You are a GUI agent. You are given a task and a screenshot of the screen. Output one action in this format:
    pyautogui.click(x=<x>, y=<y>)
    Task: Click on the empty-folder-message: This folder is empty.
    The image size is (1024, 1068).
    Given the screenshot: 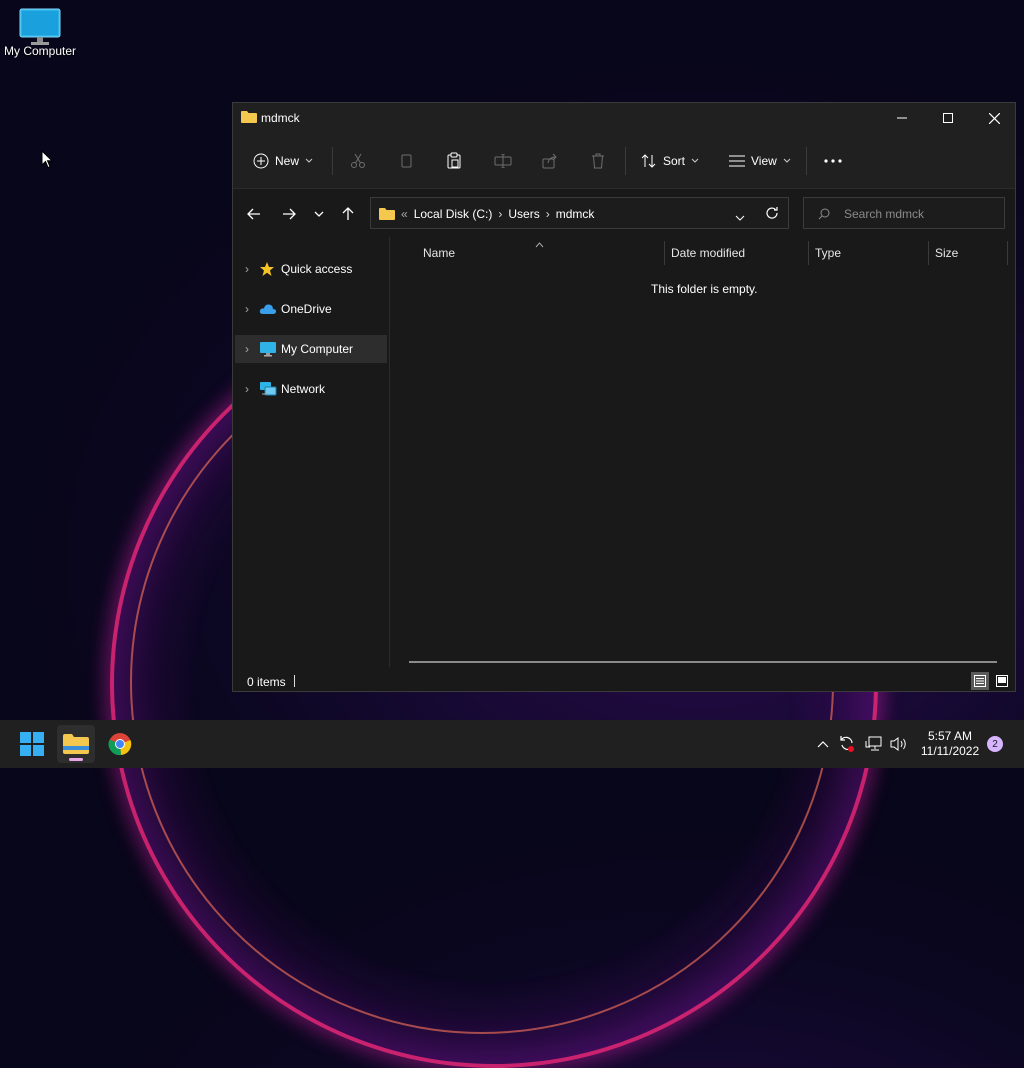 What is the action you would take?
    pyautogui.click(x=704, y=289)
    